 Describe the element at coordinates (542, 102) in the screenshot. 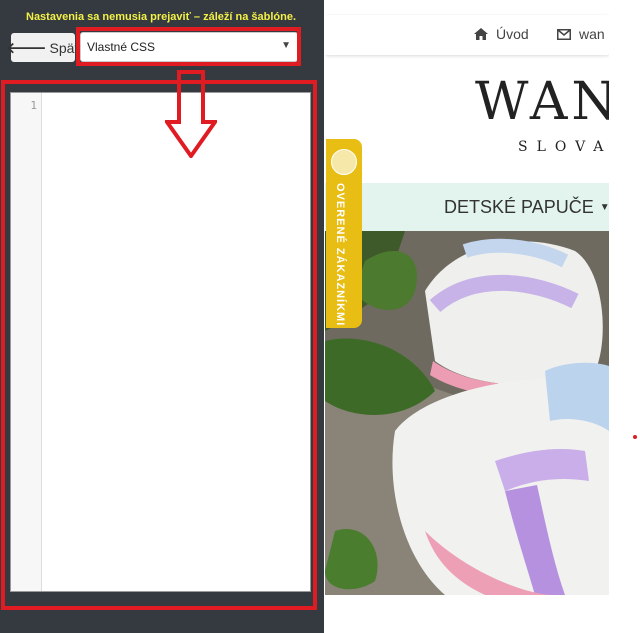

I see `site-logo: WAN` at that location.